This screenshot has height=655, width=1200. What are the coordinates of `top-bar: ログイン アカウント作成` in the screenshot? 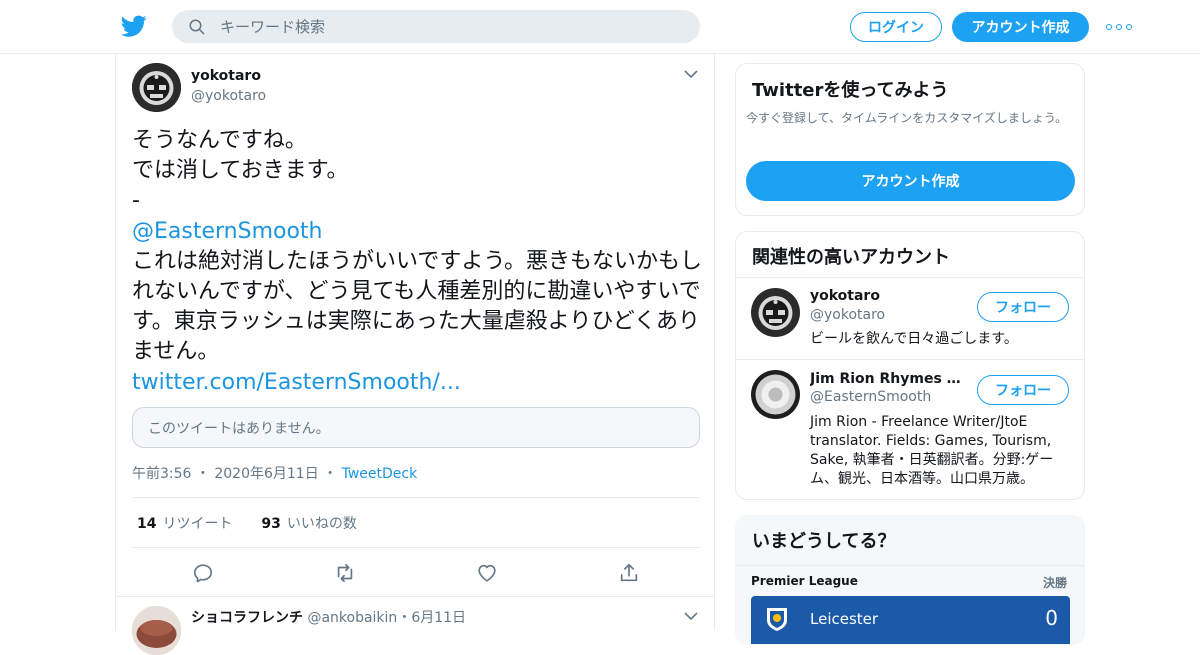 It's located at (600, 27).